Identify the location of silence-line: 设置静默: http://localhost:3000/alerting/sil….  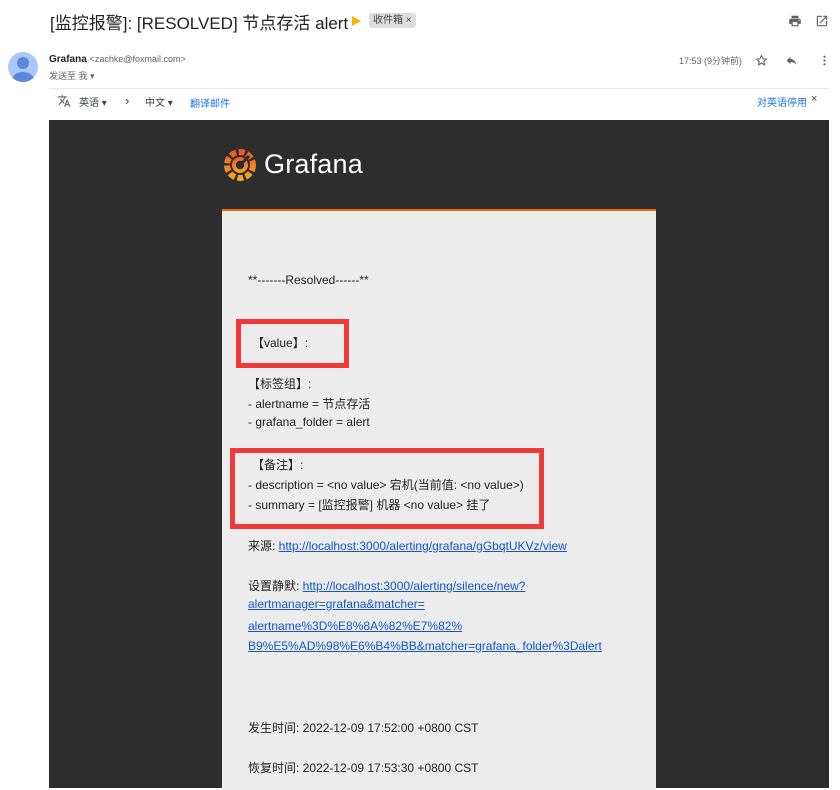
(386, 585).